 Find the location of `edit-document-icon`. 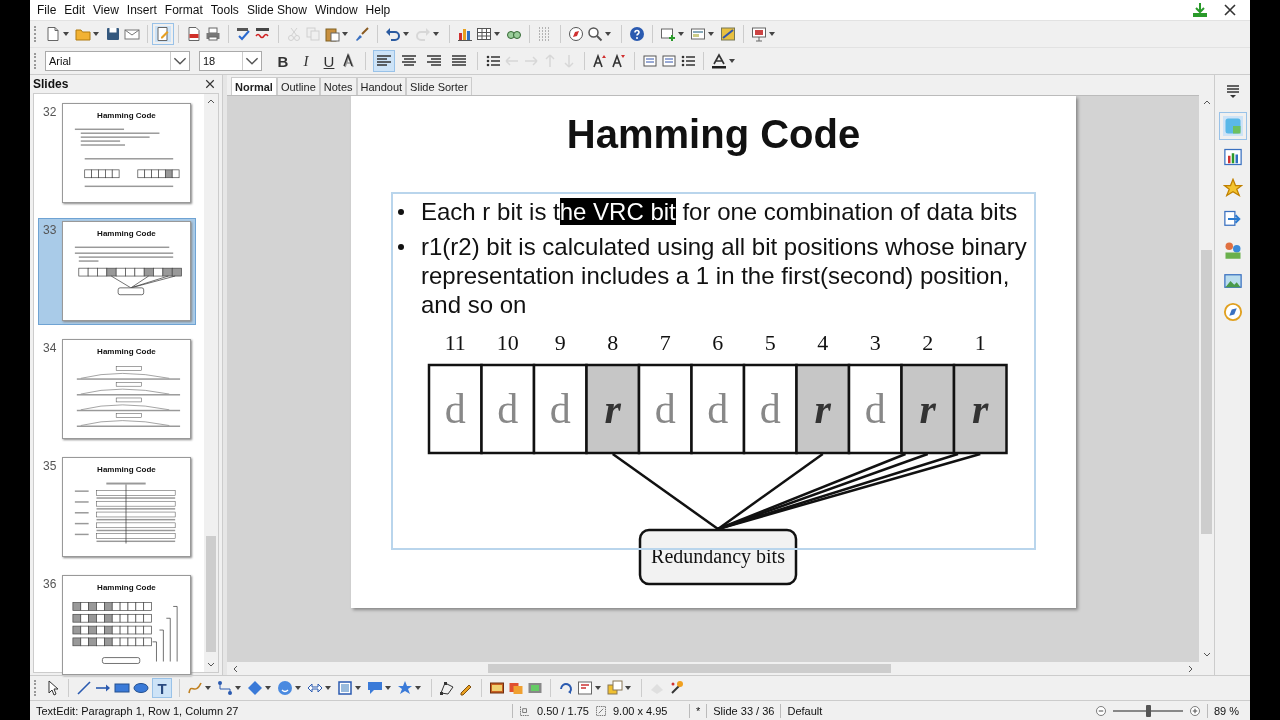

edit-document-icon is located at coordinates (163, 34).